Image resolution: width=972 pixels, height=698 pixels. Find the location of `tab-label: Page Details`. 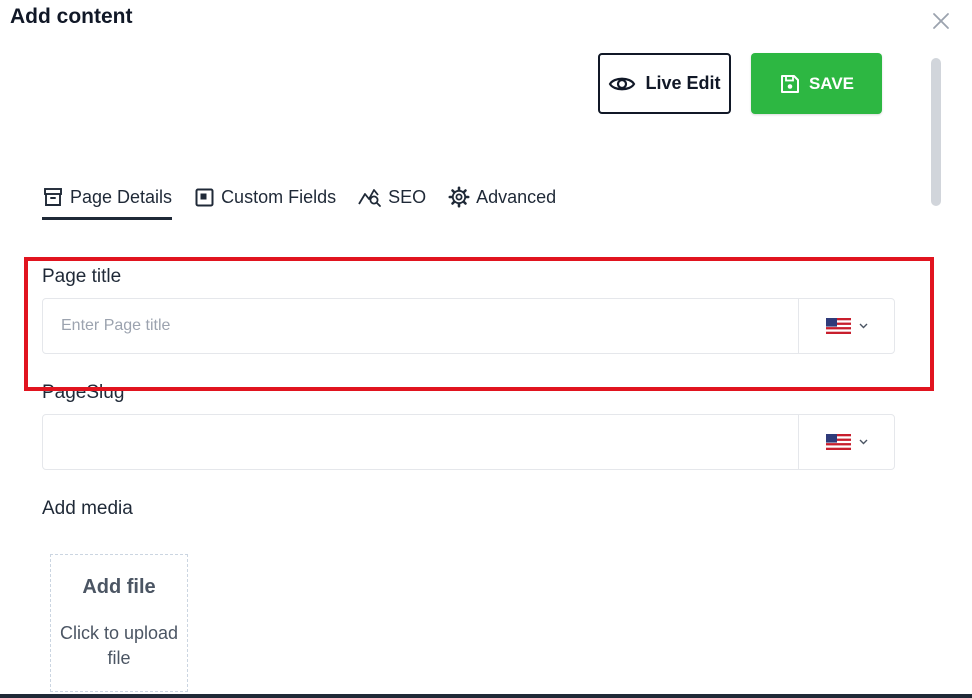

tab-label: Page Details is located at coordinates (121, 196).